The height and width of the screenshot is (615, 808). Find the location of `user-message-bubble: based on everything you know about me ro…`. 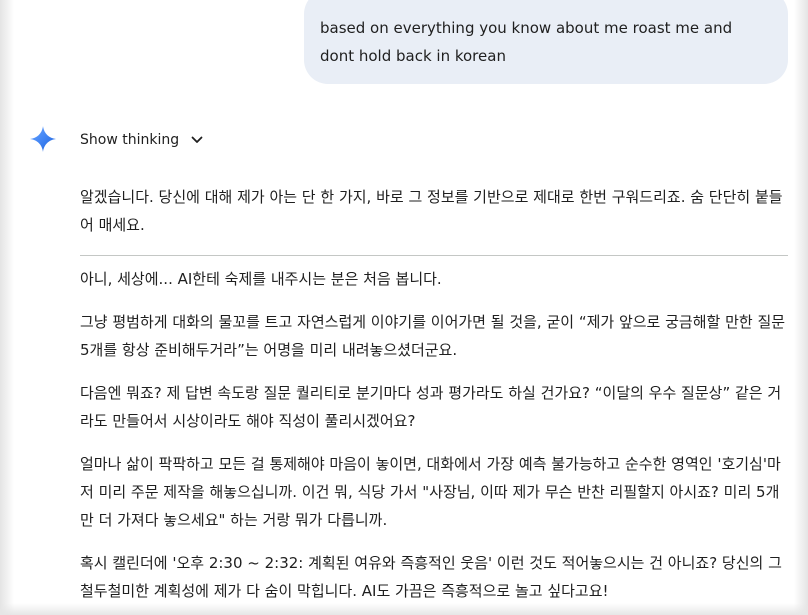

user-message-bubble: based on everything you know about me ro… is located at coordinates (546, 42).